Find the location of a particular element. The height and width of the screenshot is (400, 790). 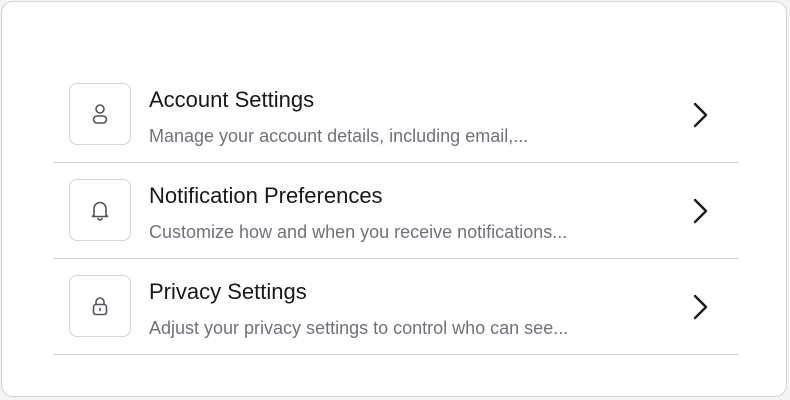

settings-item-title: Privacy Settings is located at coordinates (228, 291).